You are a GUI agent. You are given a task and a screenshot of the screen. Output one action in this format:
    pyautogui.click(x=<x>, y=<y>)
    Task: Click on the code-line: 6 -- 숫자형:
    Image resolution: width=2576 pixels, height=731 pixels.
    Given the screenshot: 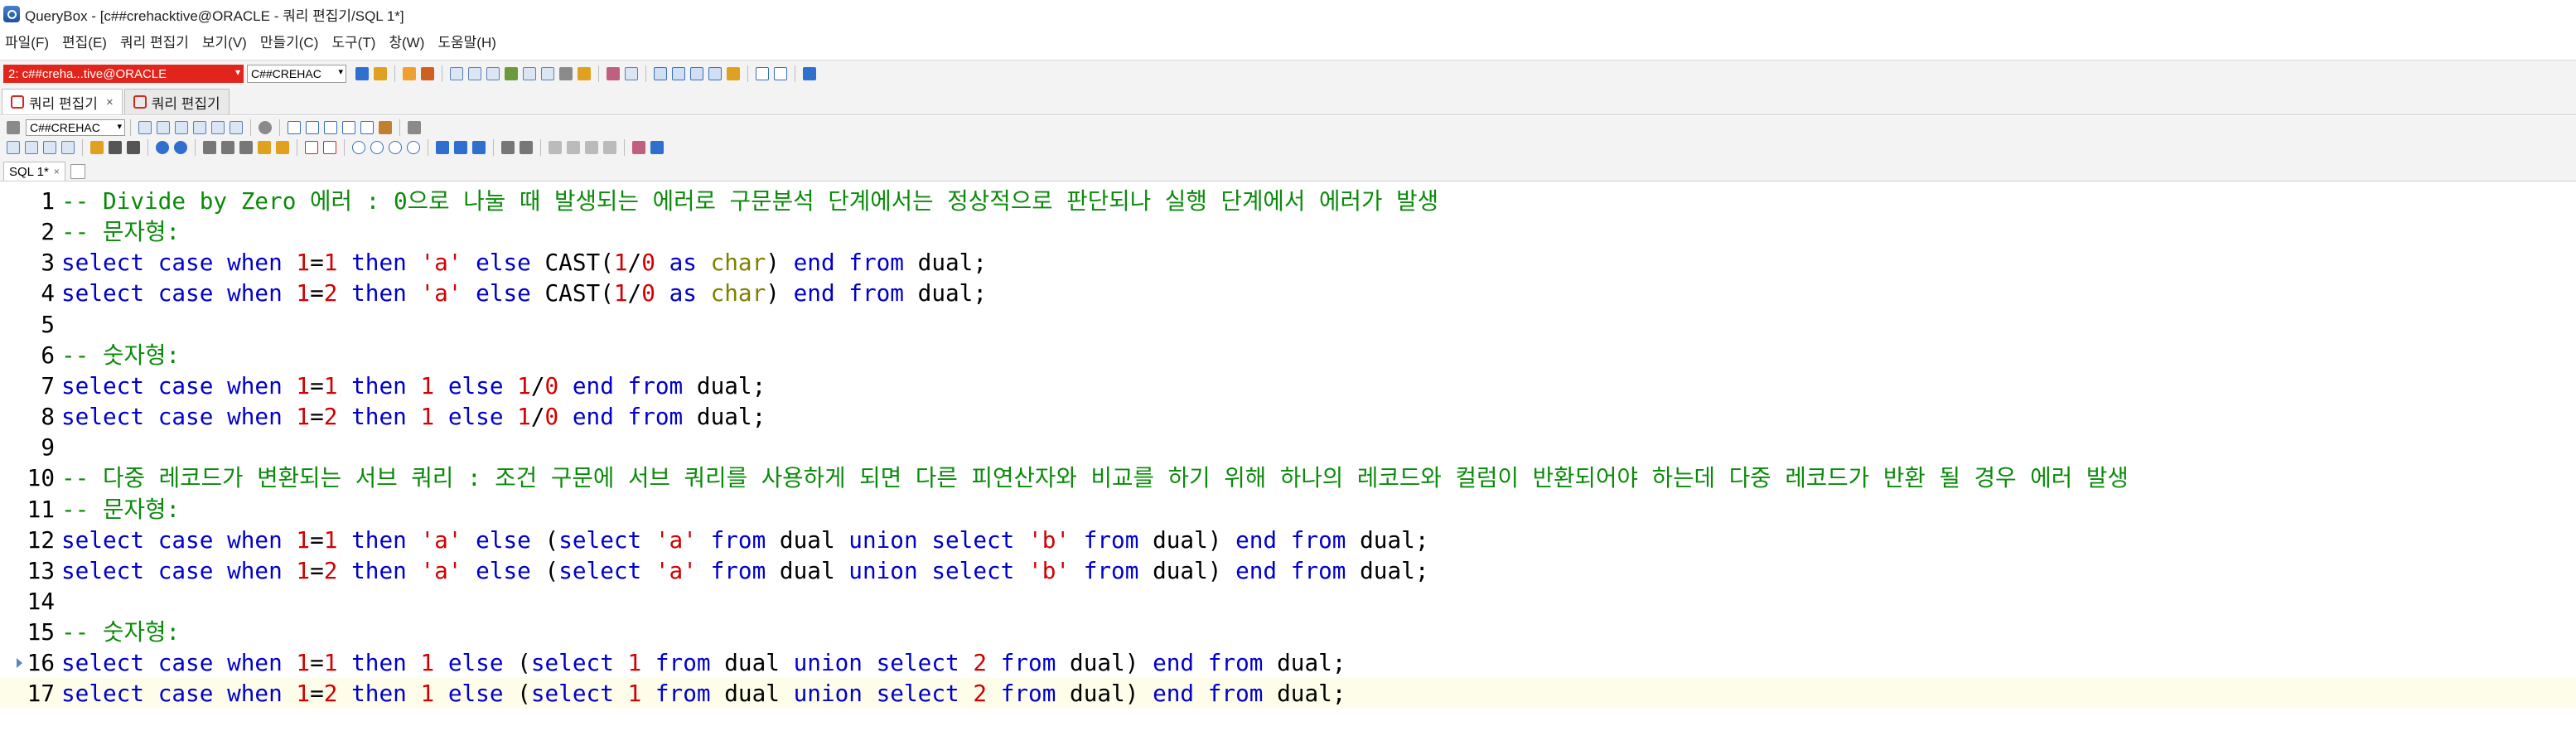 What is the action you would take?
    pyautogui.click(x=1288, y=355)
    